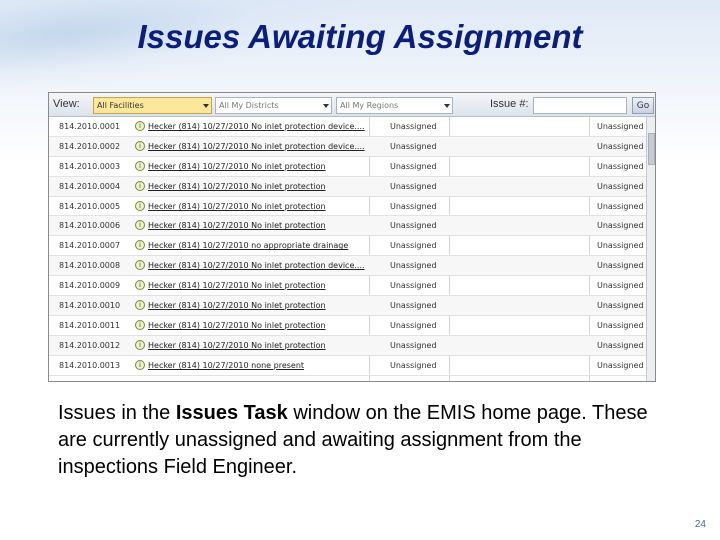  Describe the element at coordinates (120, 105) in the screenshot. I see `facilities-select-value: All Facilities` at that location.